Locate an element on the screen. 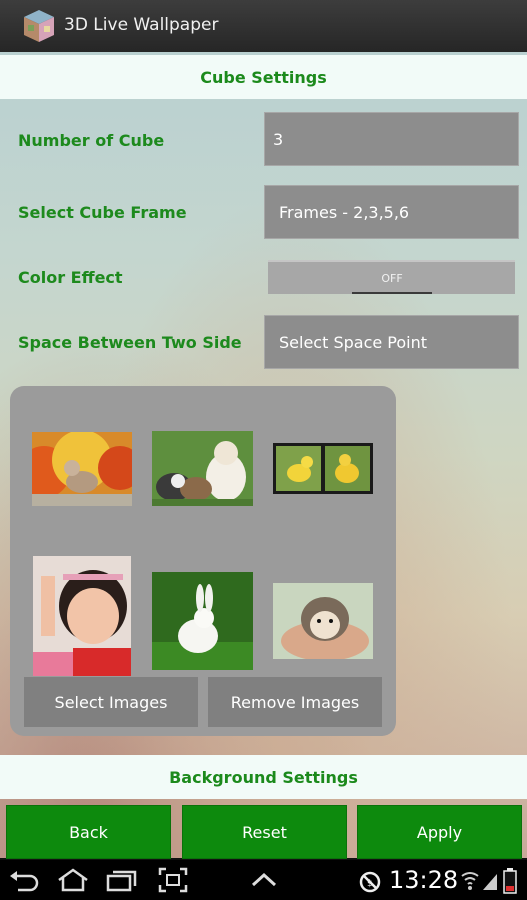 The image size is (527, 900). thumbnail-bird is located at coordinates (82, 469).